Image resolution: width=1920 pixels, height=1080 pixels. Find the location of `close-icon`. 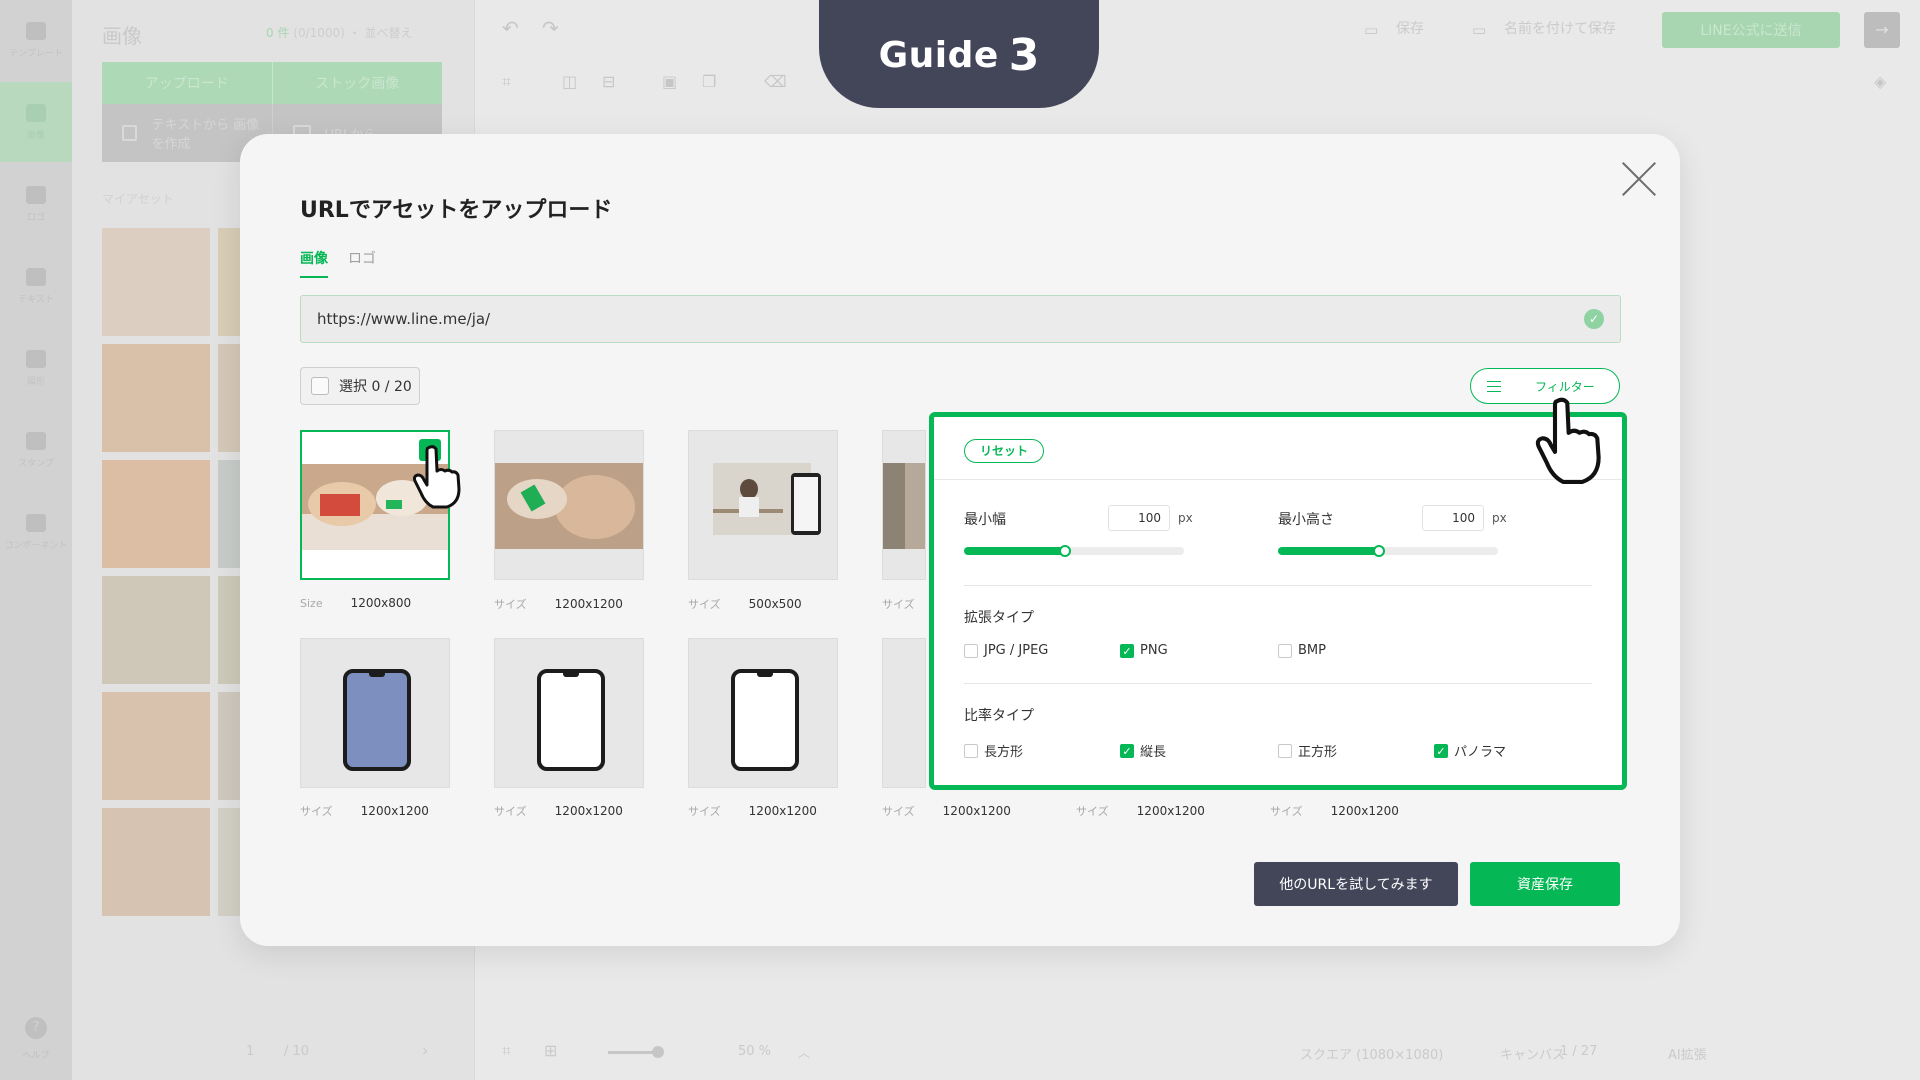

close-icon is located at coordinates (1639, 179).